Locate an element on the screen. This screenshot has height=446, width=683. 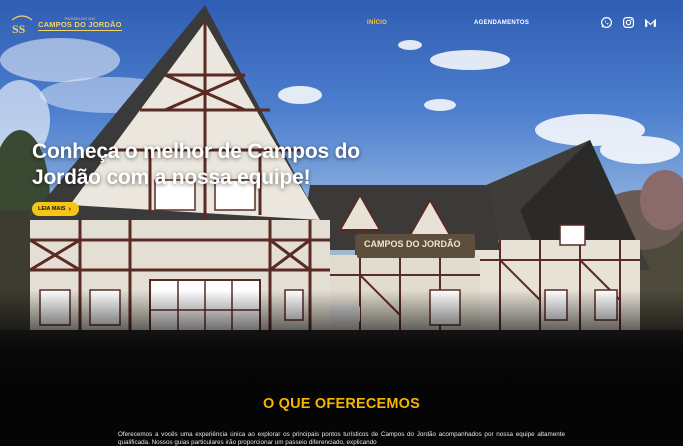
logo-underline is located at coordinates (80, 31).